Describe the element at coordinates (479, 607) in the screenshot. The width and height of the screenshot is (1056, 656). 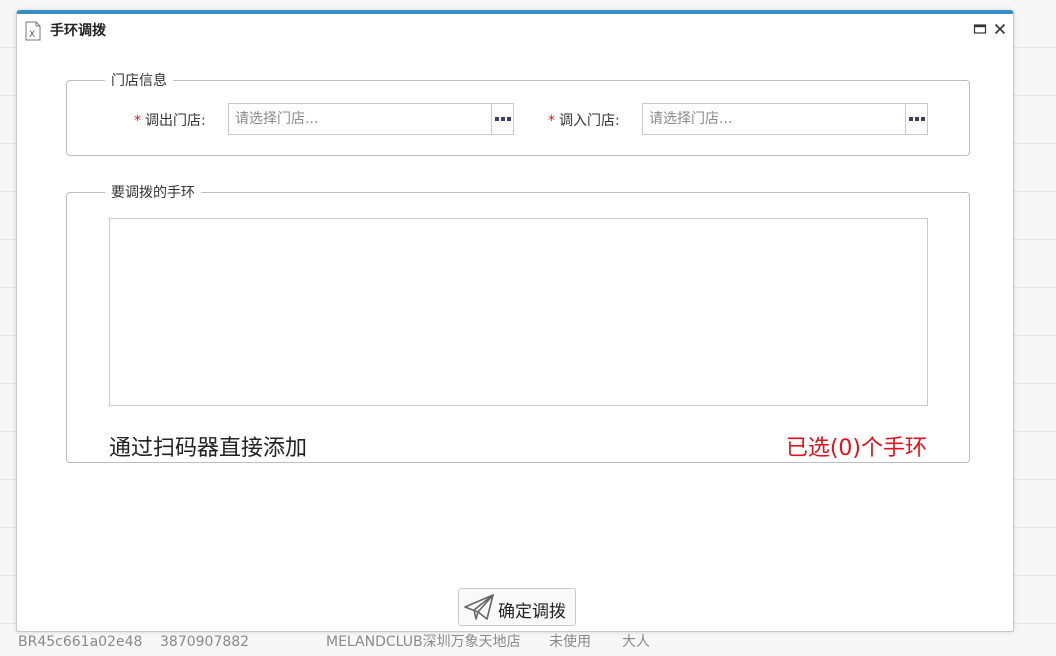
I see `paper-plane-icon` at that location.